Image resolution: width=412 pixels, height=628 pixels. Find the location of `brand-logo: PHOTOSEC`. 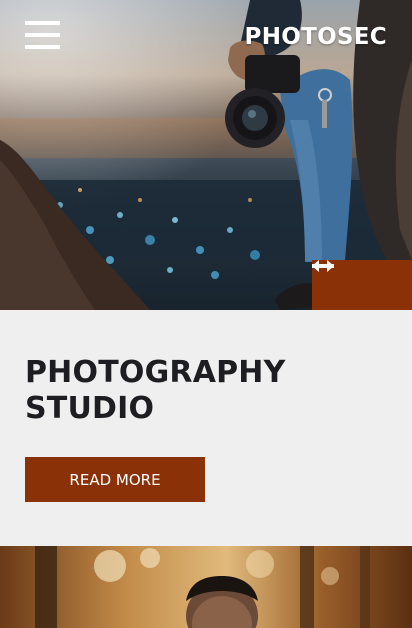

brand-logo: PHOTOSEC is located at coordinates (316, 37).